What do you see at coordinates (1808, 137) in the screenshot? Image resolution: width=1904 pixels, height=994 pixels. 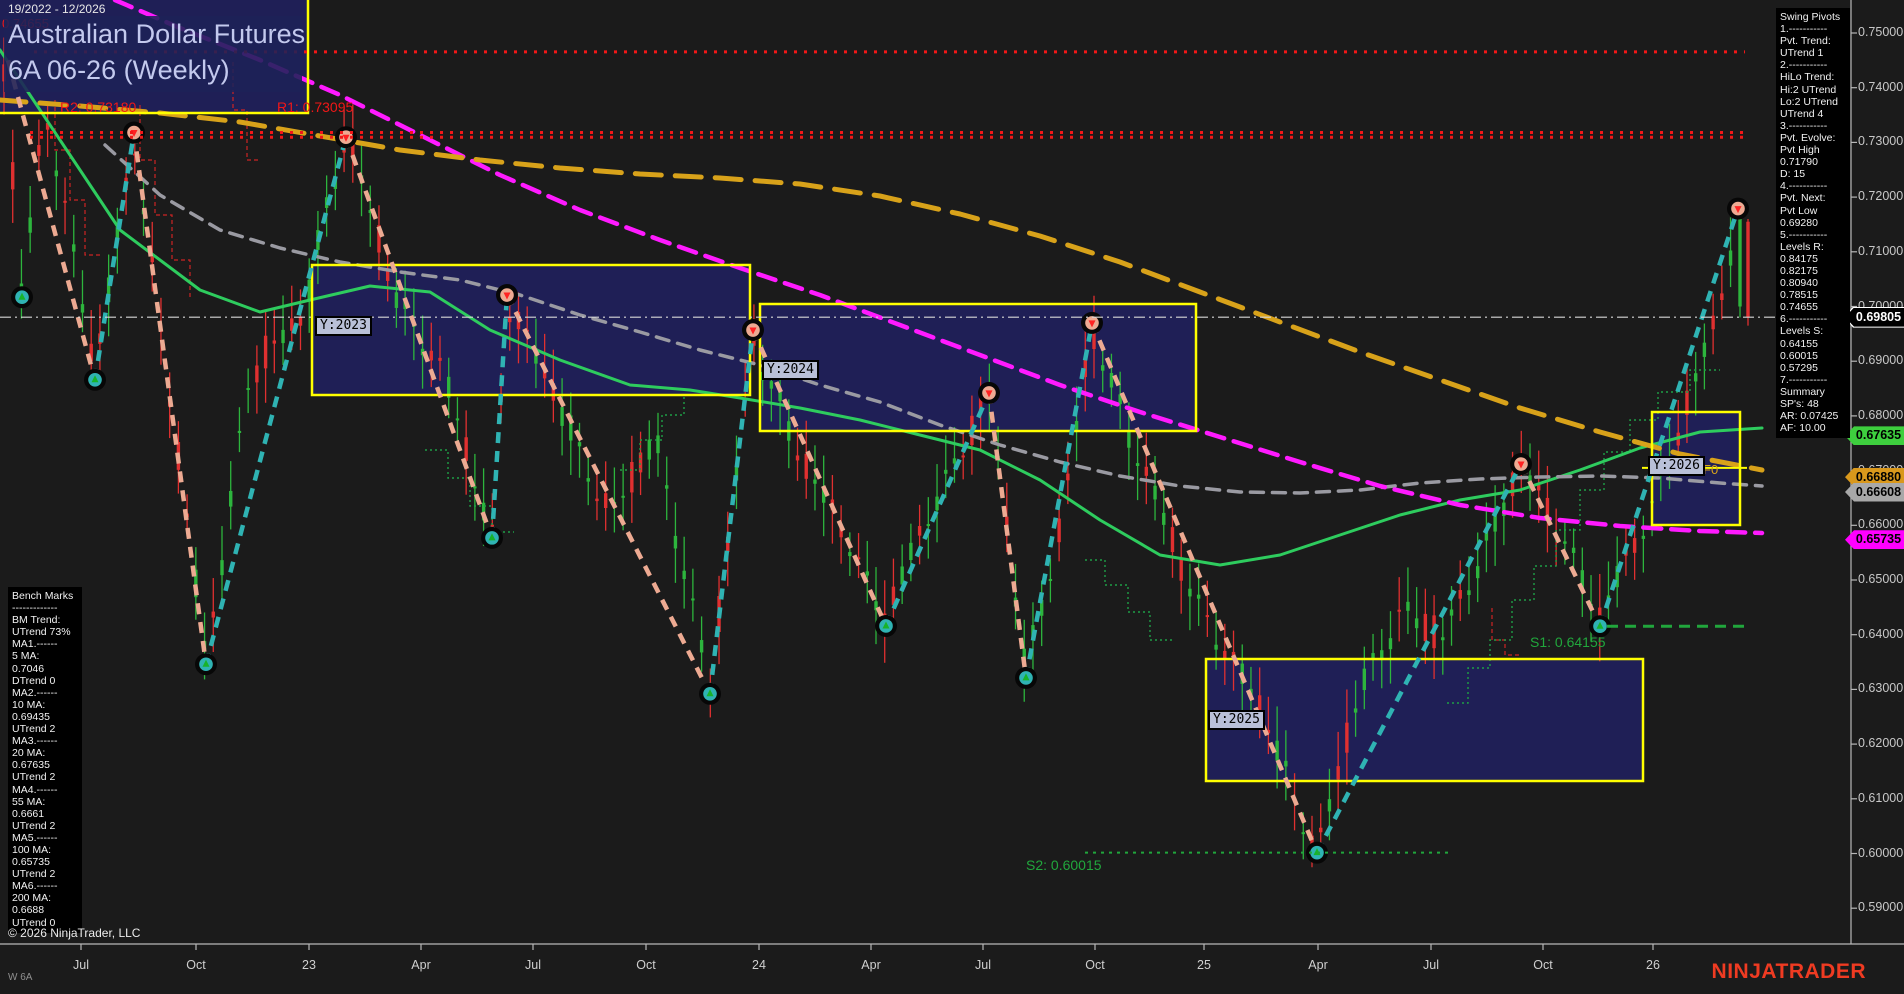 I see `swing-pivots-line: Pvt. Evolve:` at bounding box center [1808, 137].